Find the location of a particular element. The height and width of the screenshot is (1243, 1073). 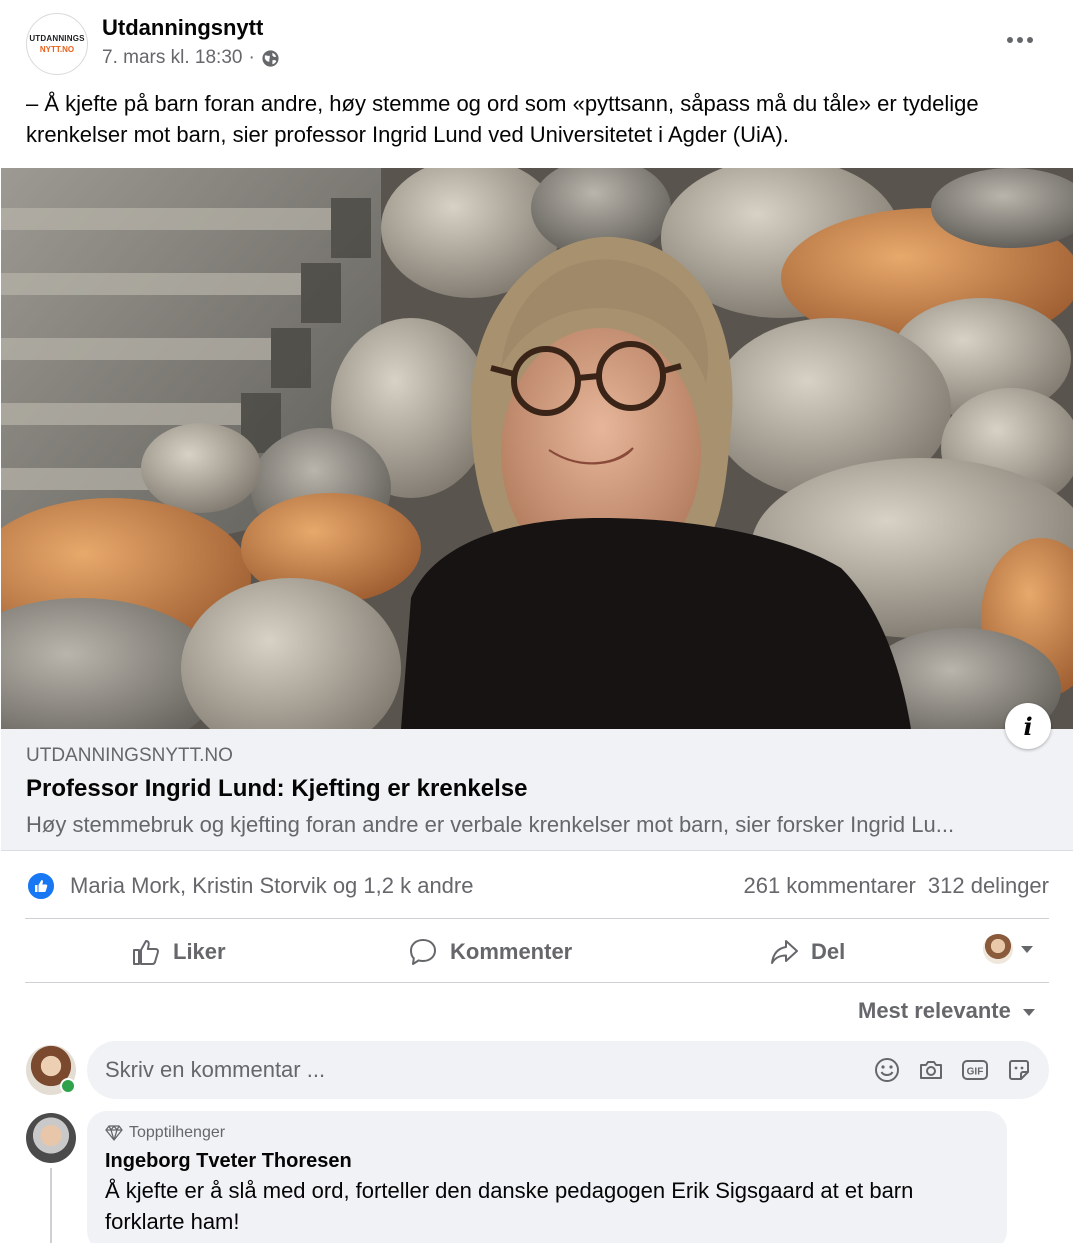

more-options-icon is located at coordinates (1020, 40).